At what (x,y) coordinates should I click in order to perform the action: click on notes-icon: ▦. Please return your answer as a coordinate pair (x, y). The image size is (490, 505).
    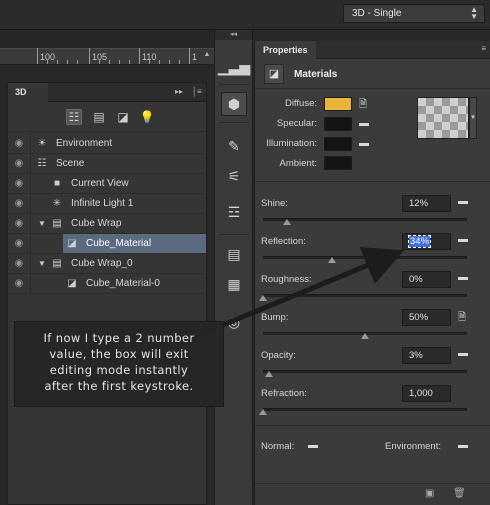
    Looking at the image, I should click on (234, 284).